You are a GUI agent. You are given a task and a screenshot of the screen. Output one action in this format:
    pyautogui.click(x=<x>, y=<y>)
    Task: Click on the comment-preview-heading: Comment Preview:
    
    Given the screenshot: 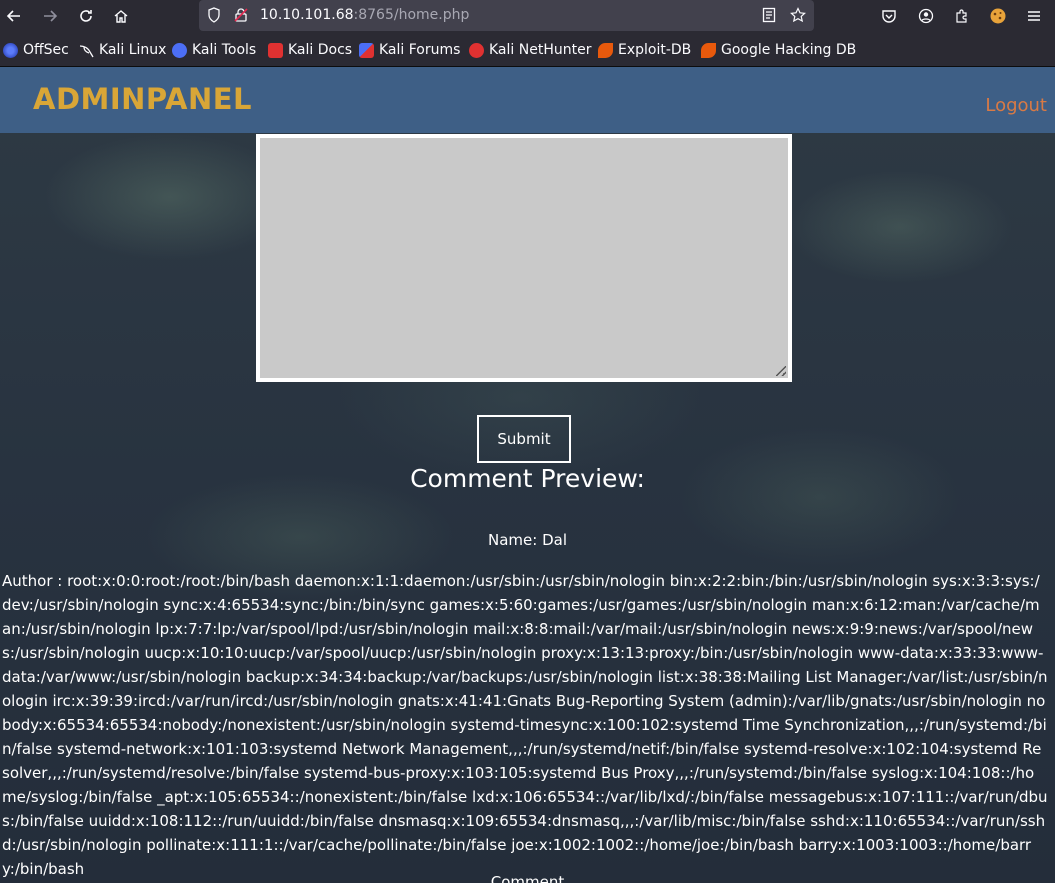 What is the action you would take?
    pyautogui.click(x=527, y=478)
    